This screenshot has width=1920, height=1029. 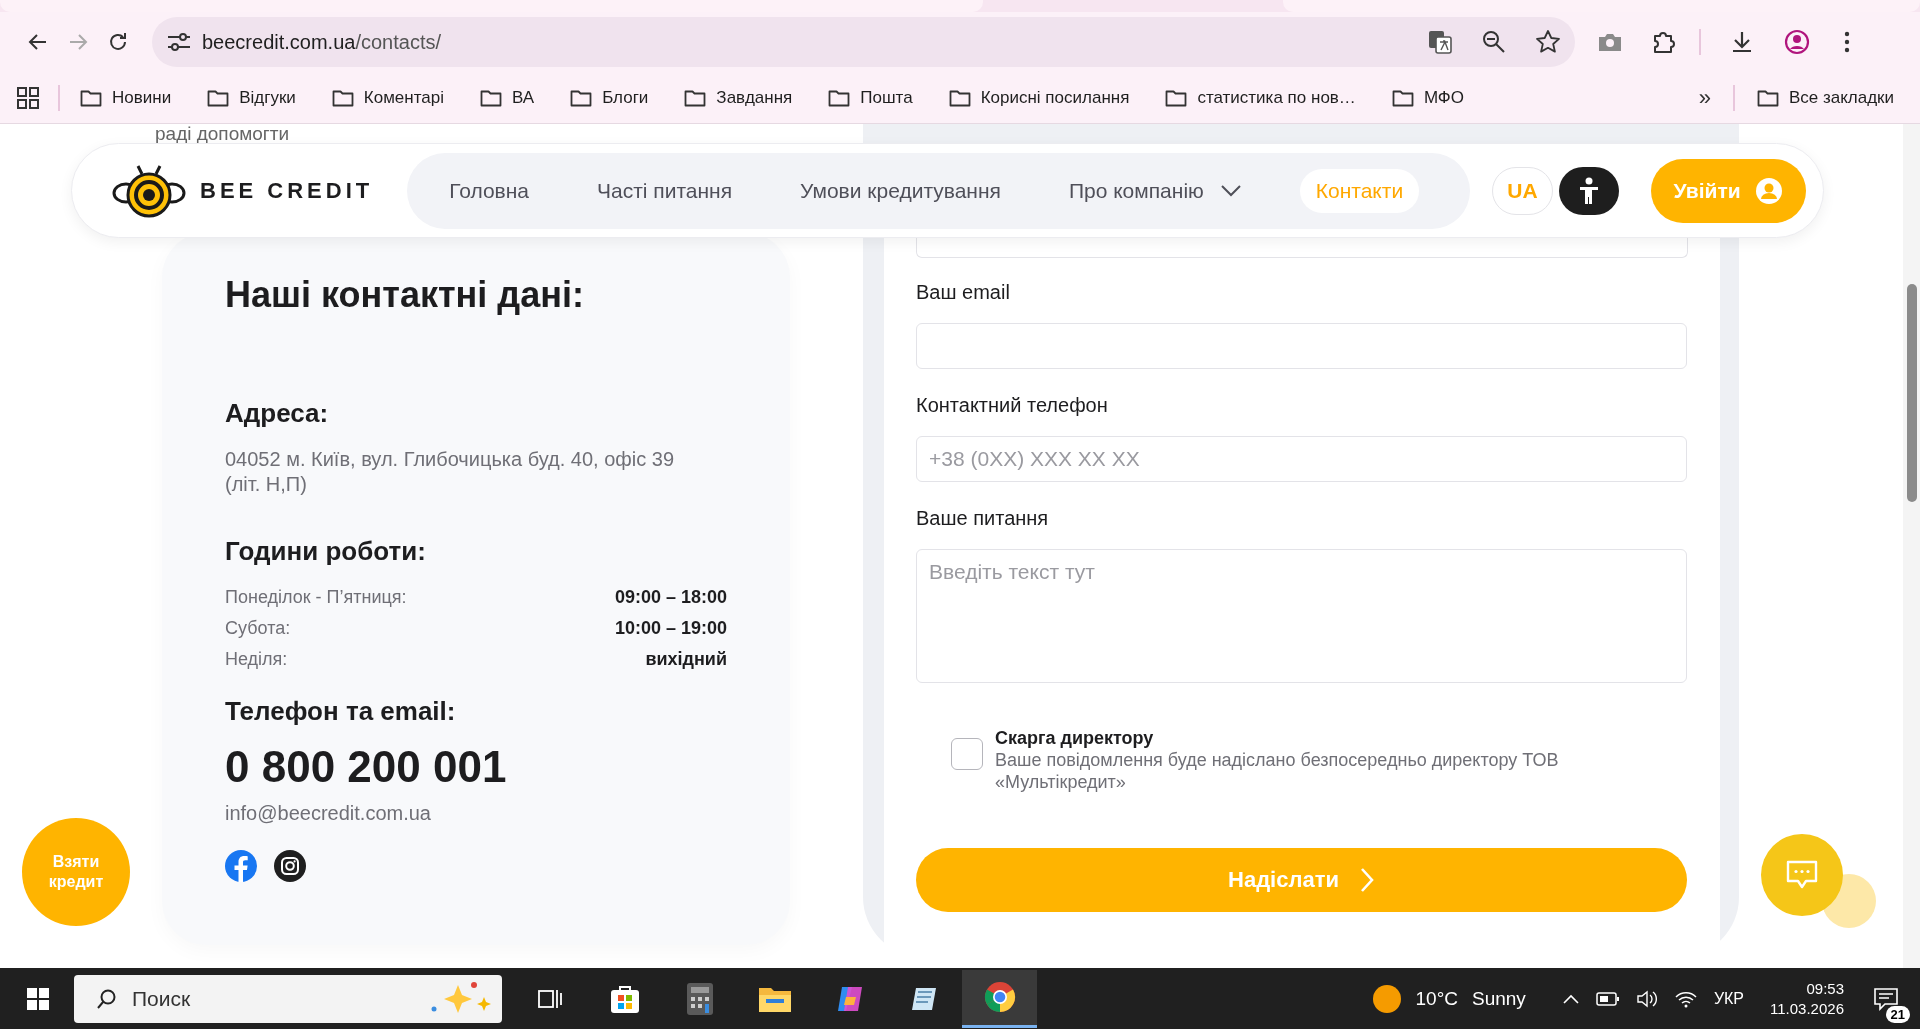 I want to click on star-icon, so click(x=1548, y=42).